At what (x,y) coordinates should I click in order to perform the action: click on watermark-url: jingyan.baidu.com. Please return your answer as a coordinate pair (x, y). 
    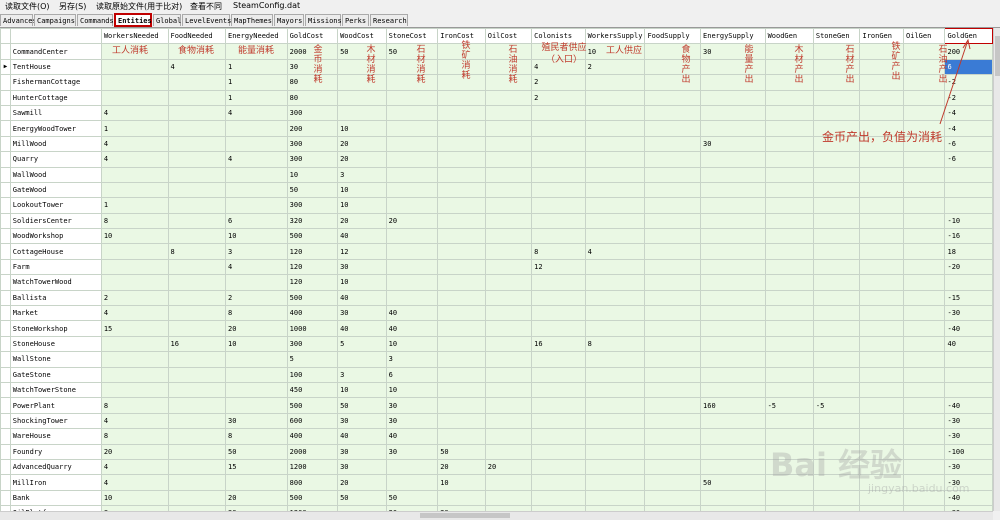
    Looking at the image, I should click on (919, 488).